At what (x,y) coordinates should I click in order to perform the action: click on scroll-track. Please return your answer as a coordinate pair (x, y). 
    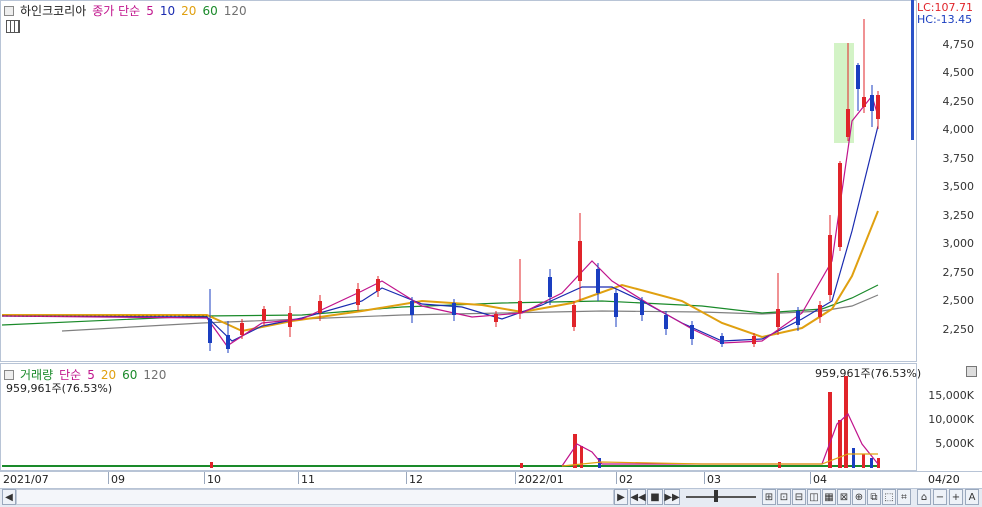
    Looking at the image, I should click on (315, 497).